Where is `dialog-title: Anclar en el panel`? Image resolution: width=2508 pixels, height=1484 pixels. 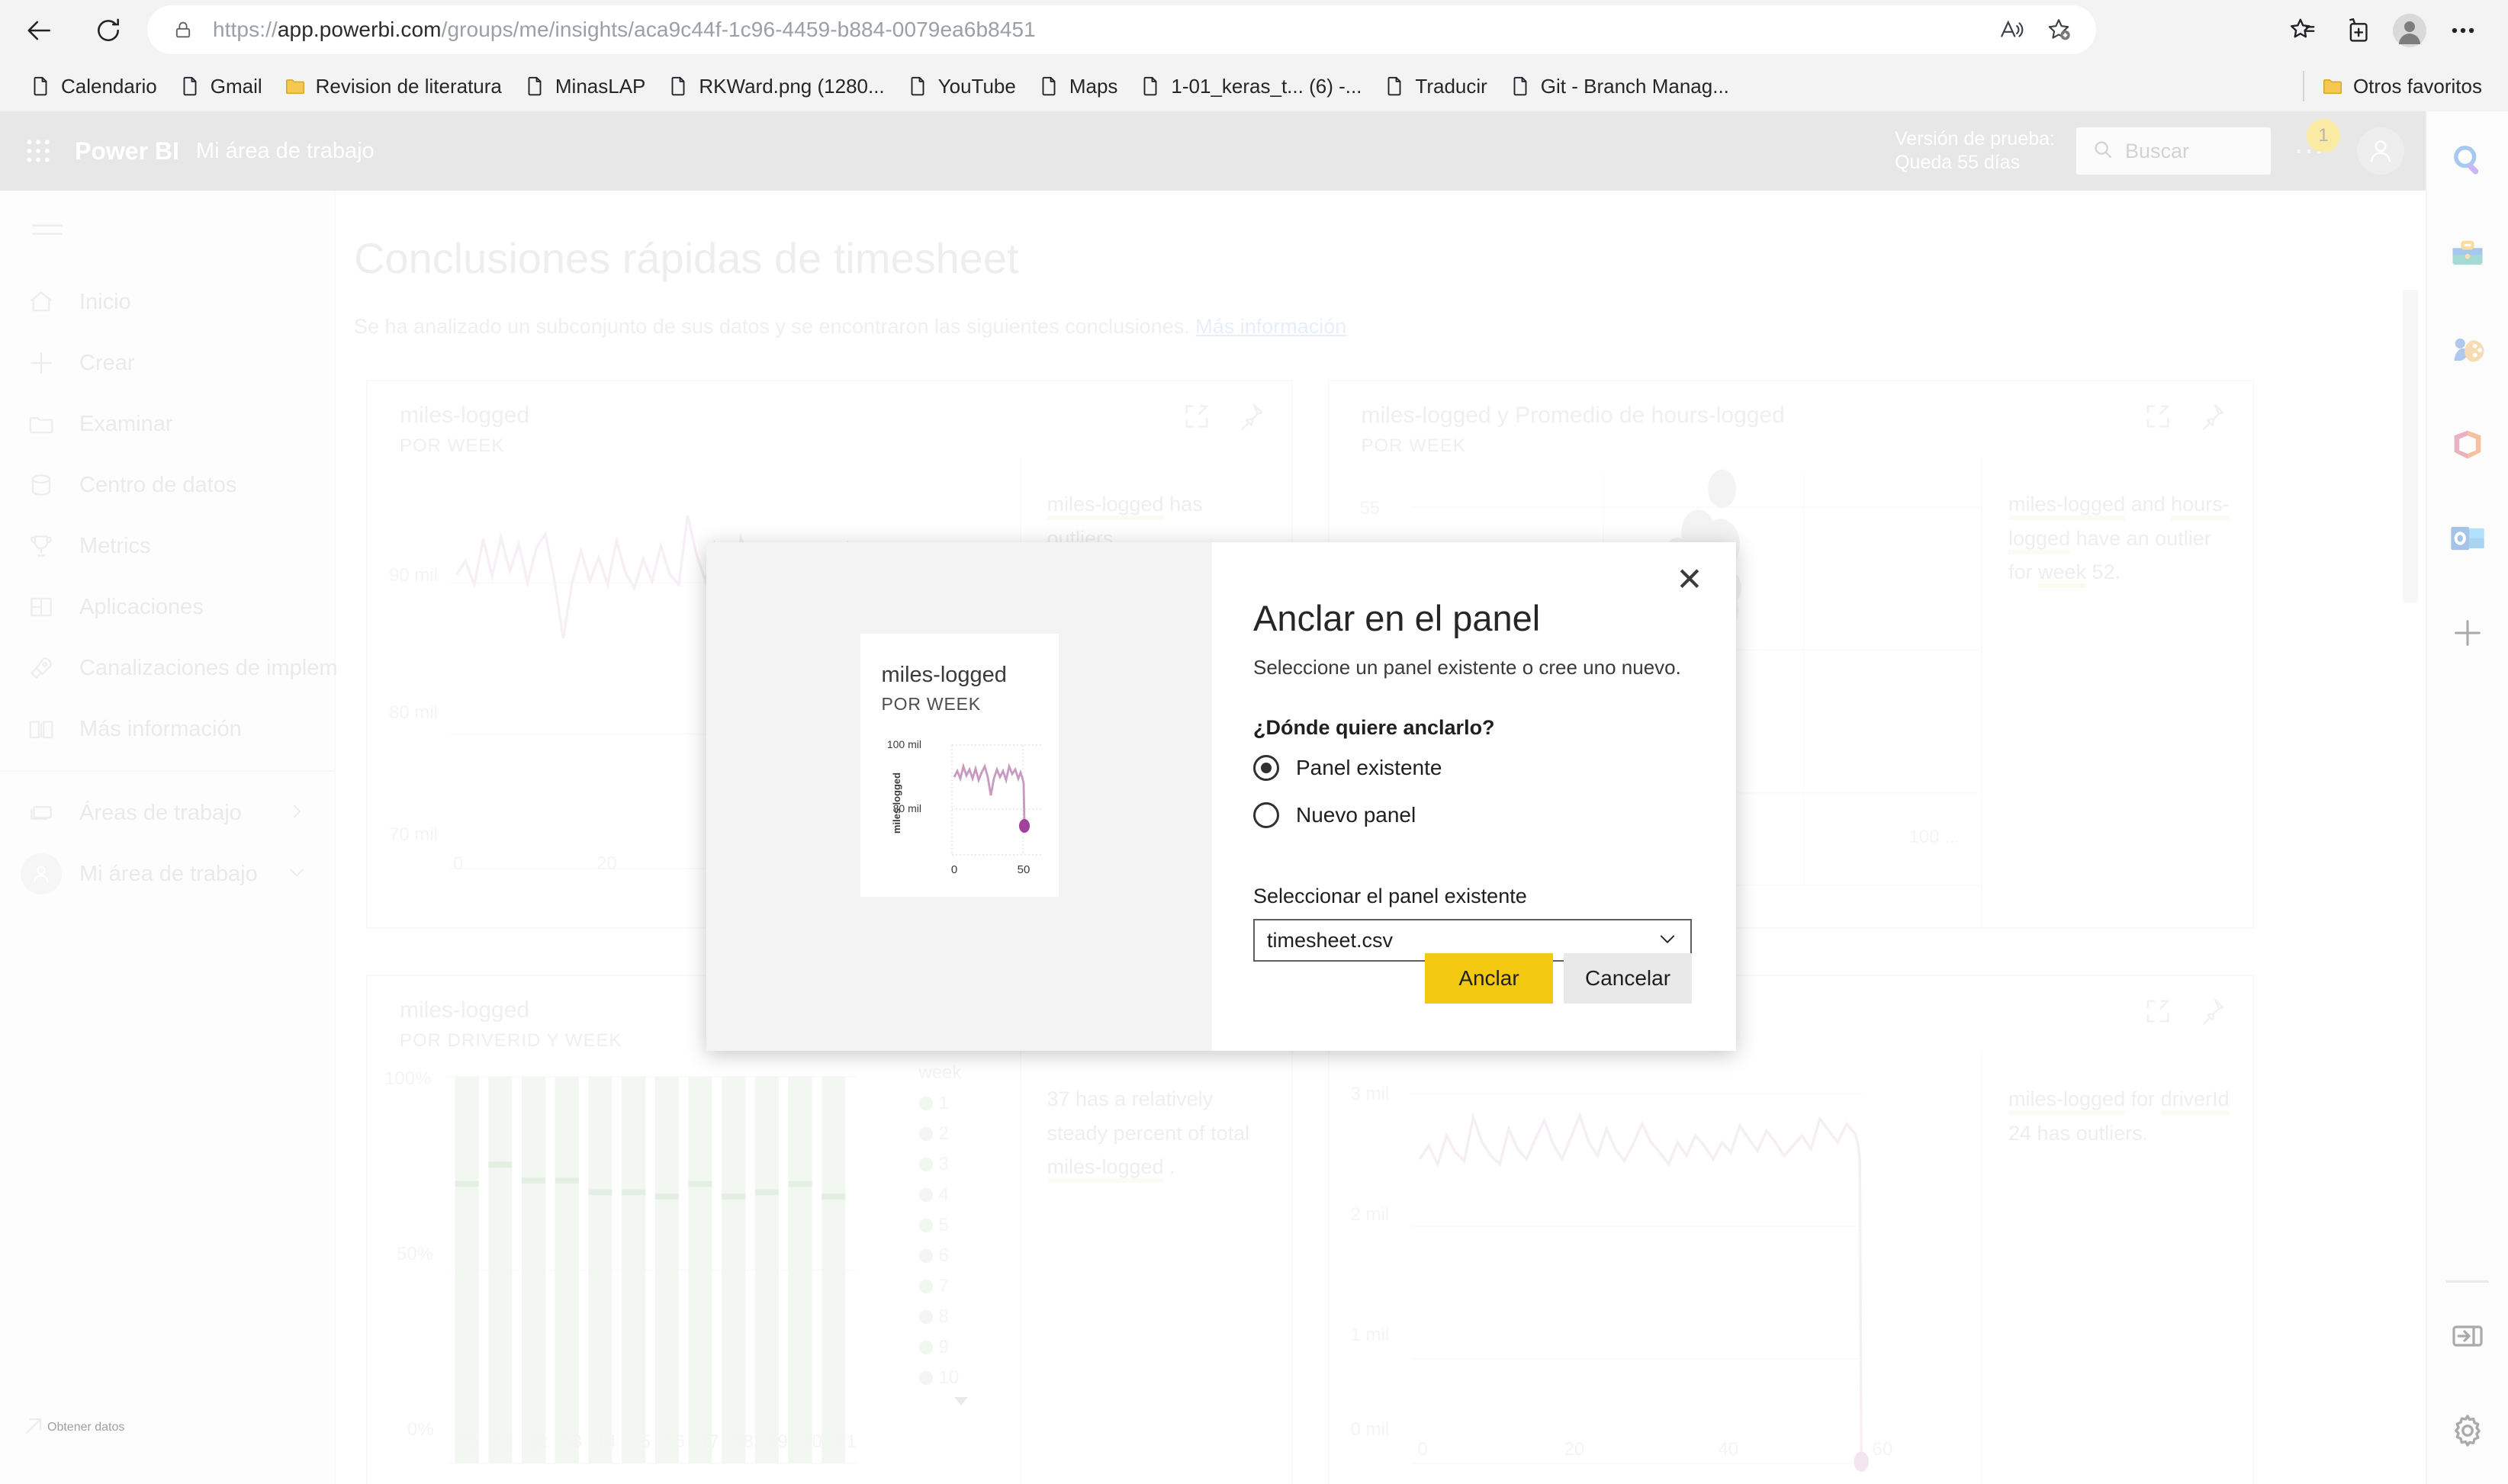
dialog-title: Anclar en el panel is located at coordinates (1397, 618).